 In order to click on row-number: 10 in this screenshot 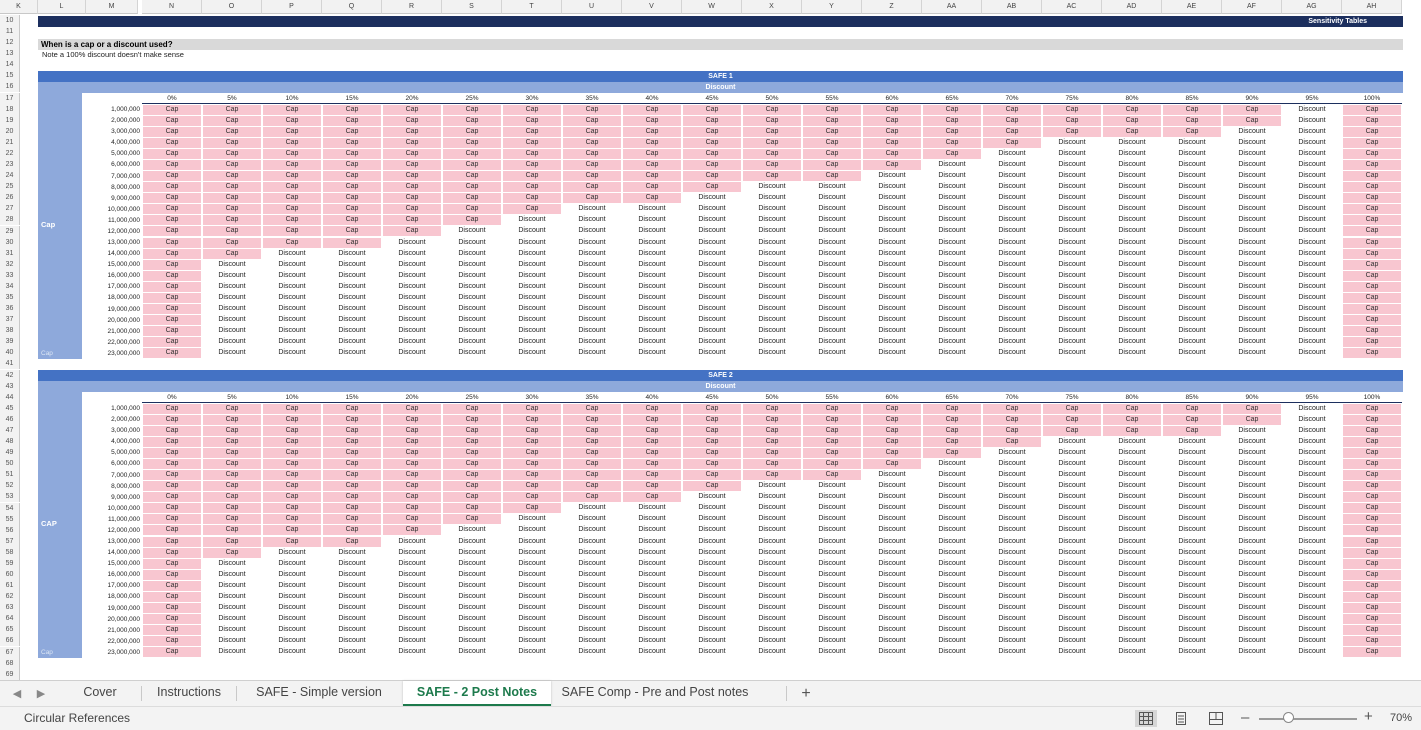, I will do `click(10, 20)`.